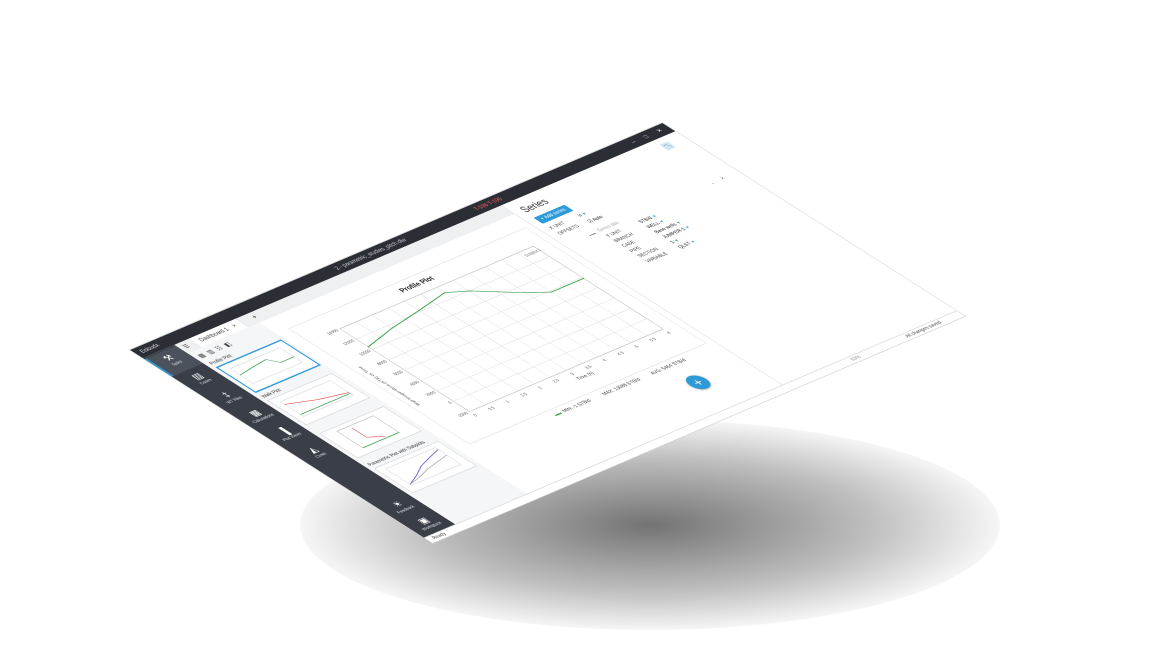 The image size is (1154, 648). Describe the element at coordinates (668, 333) in the screenshot. I see `x-tick-label: 6` at that location.